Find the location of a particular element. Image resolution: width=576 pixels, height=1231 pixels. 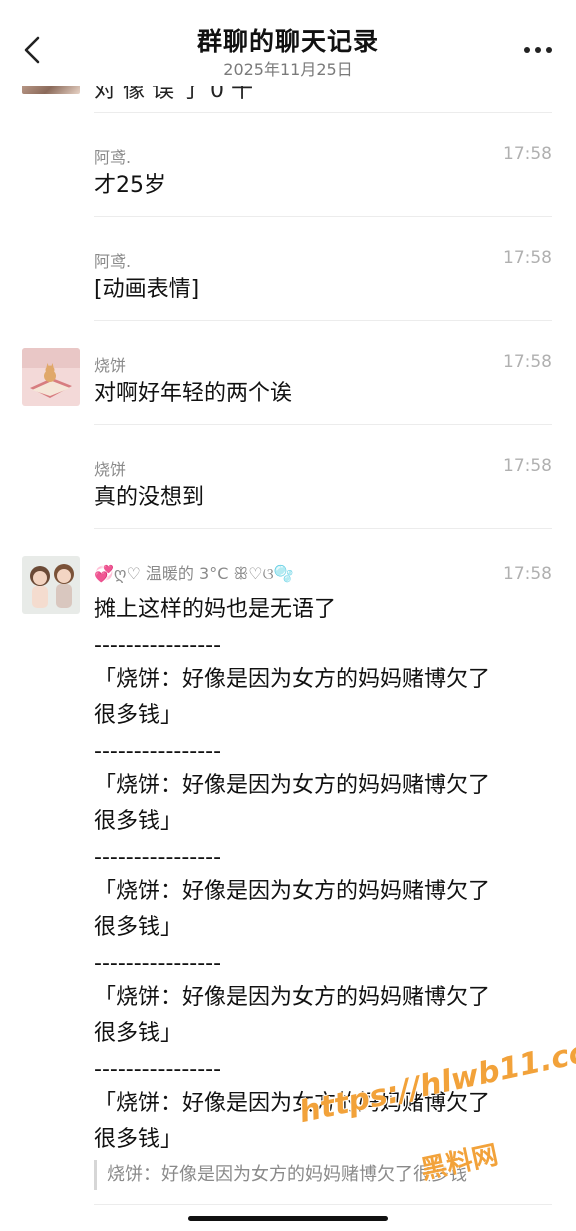

page-title: 群聊的聊天记录 is located at coordinates (287, 41).